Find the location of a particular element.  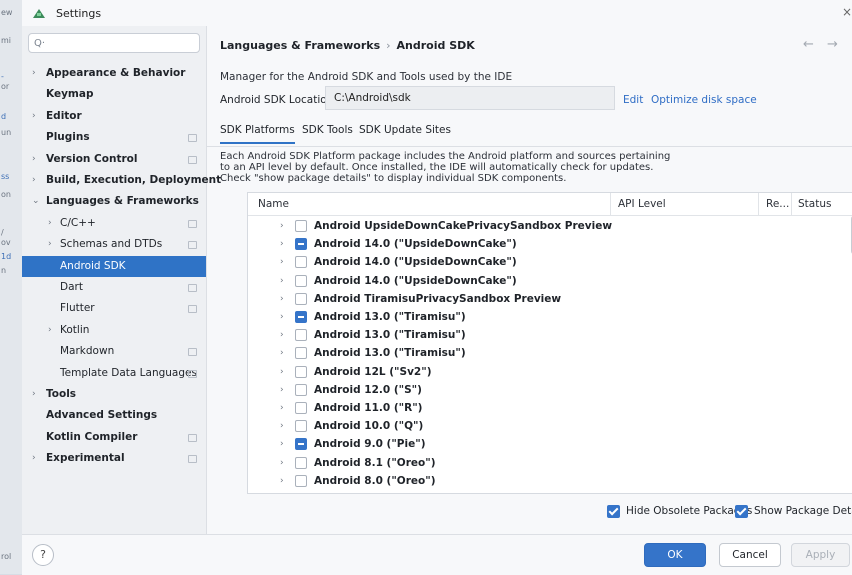

column-status: Status is located at coordinates (814, 204).